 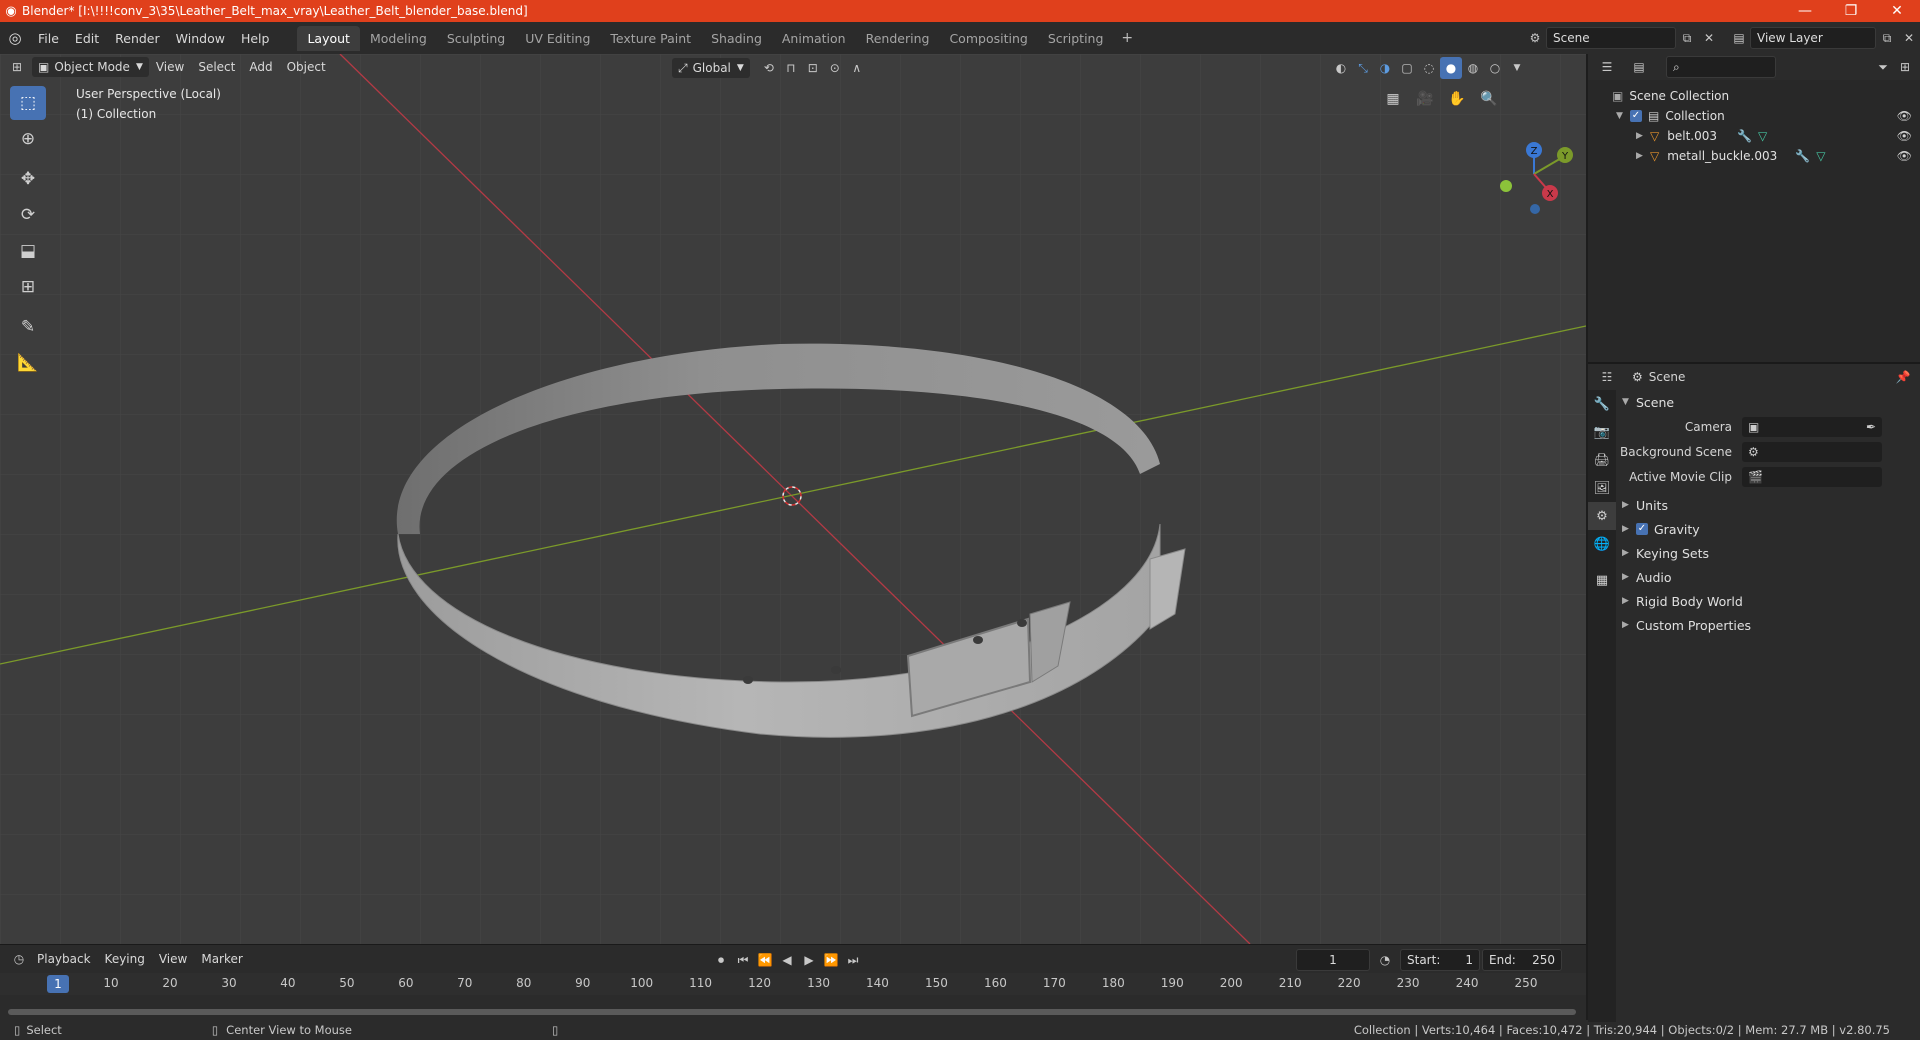 I want to click on zoom-view-icon: 🔍, so click(x=1489, y=99).